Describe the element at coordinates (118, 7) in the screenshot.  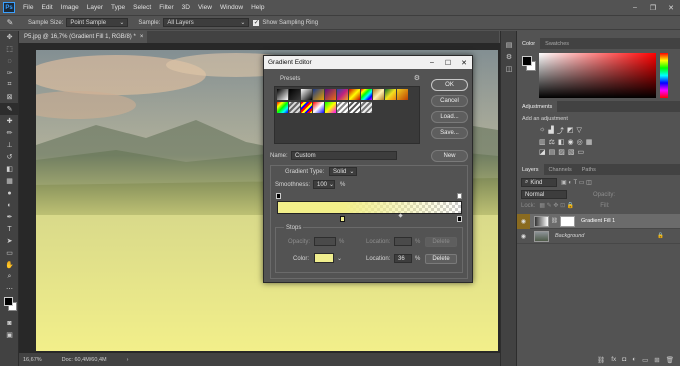
I see `menu-type: Type` at that location.